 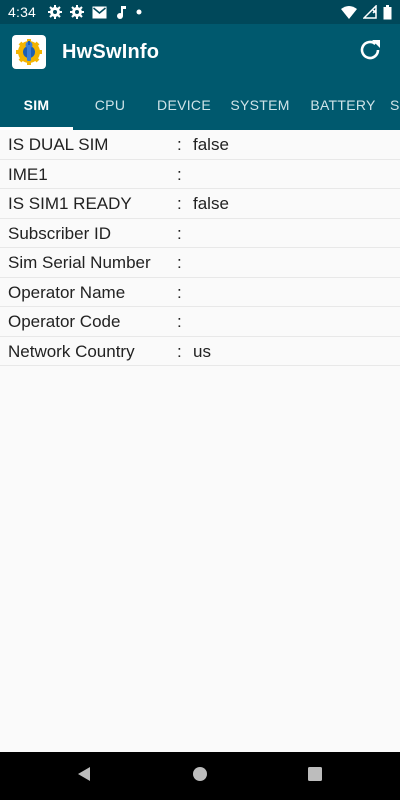 What do you see at coordinates (28, 174) in the screenshot?
I see `row-label: IME1` at bounding box center [28, 174].